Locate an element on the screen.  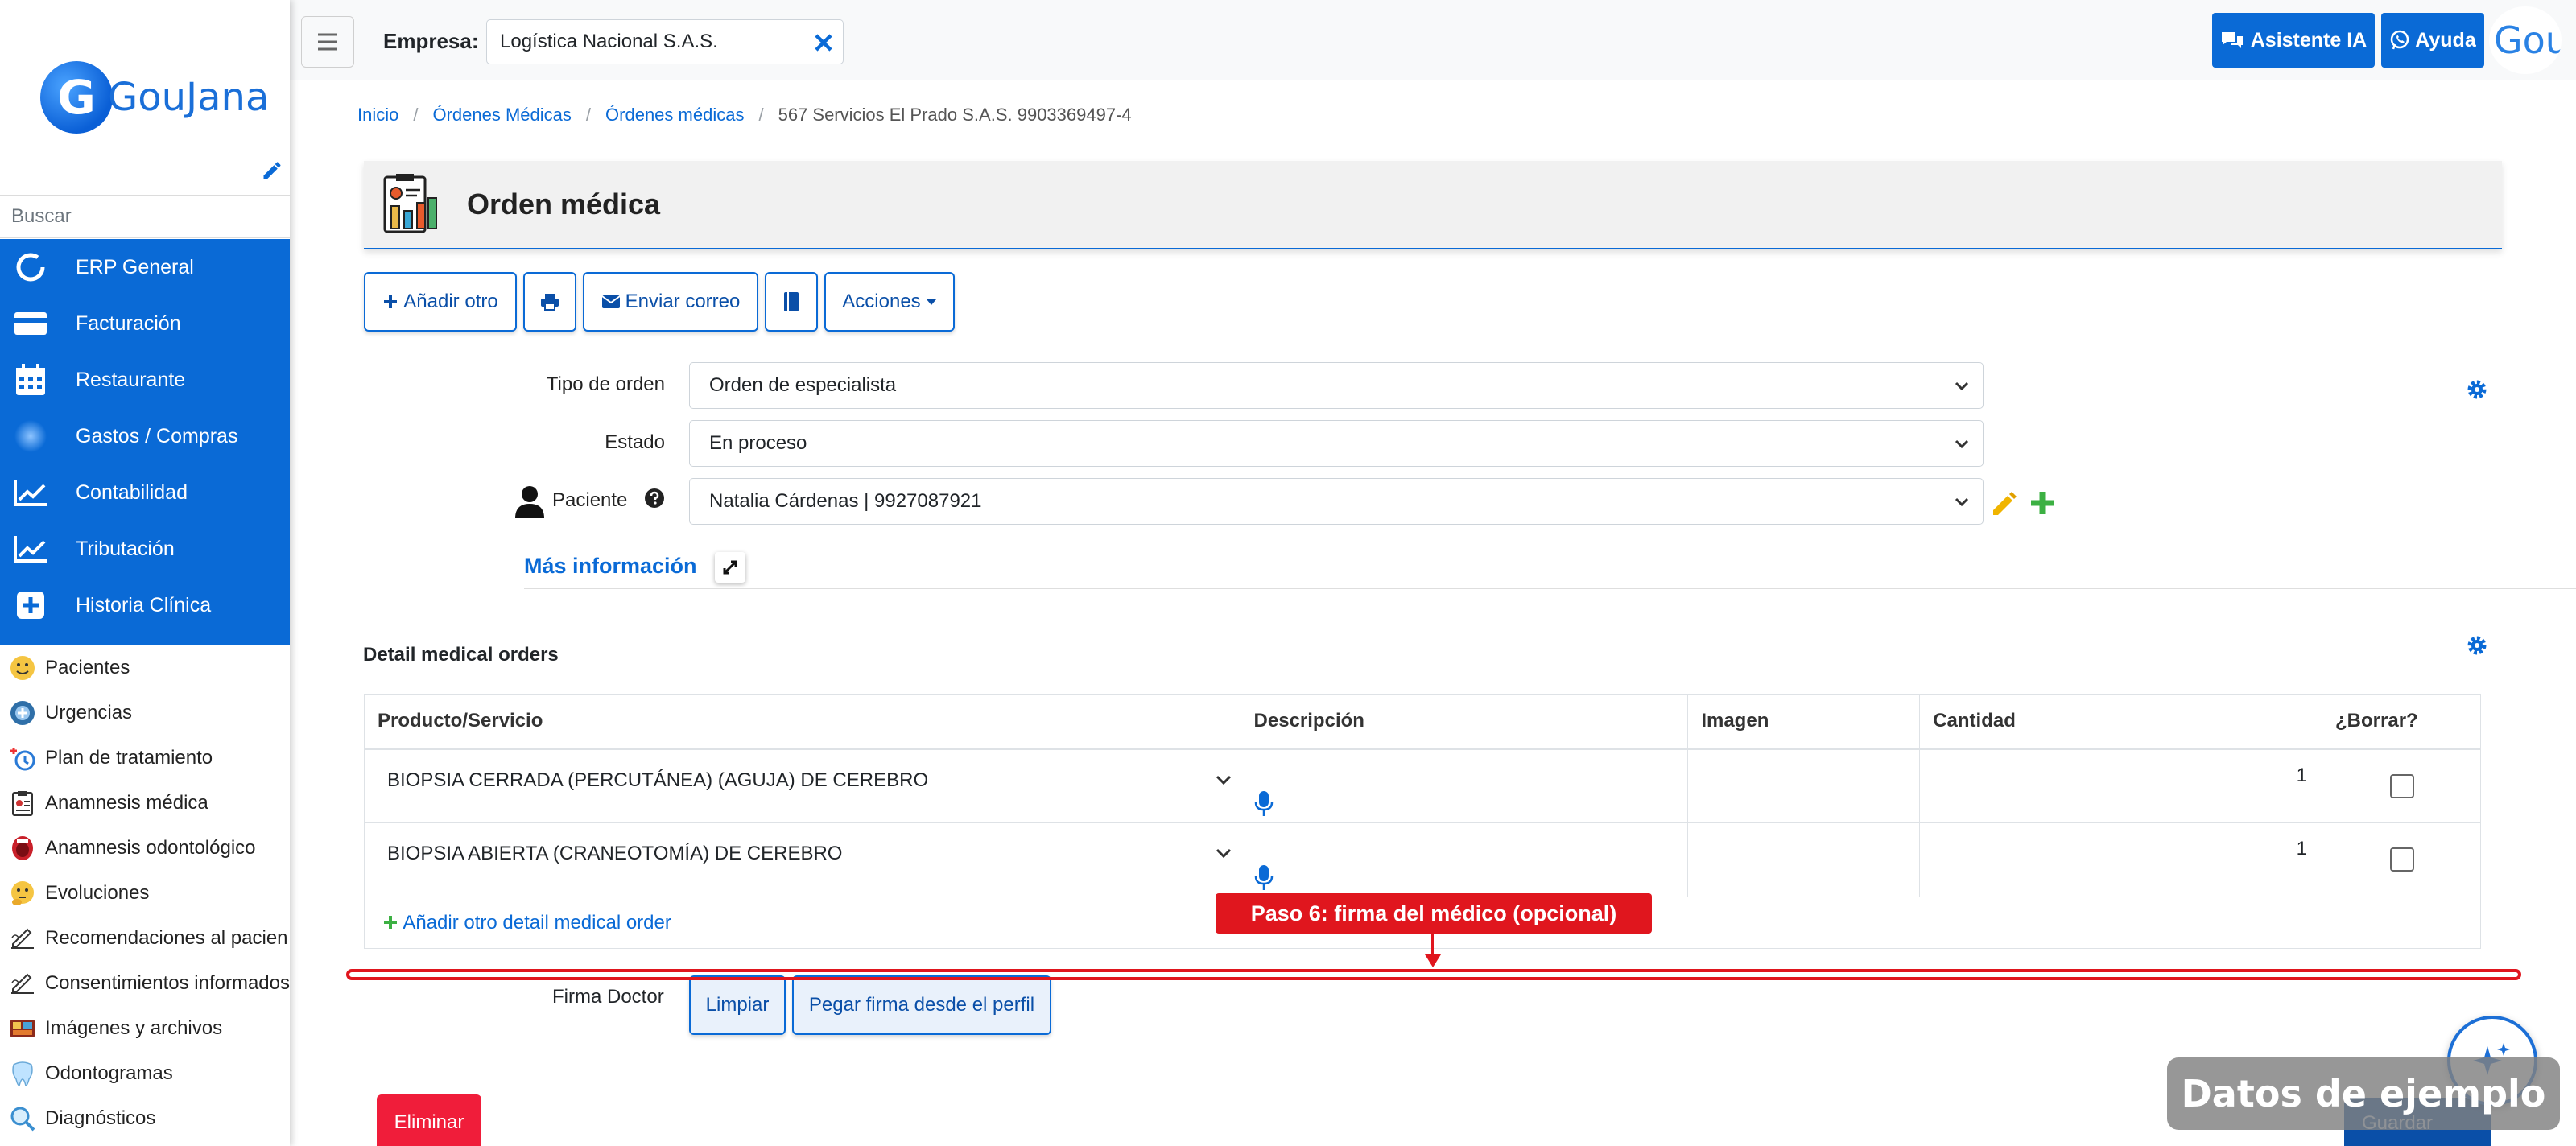
empresa-value: Logística Nacional S.A.S. is located at coordinates (609, 41).